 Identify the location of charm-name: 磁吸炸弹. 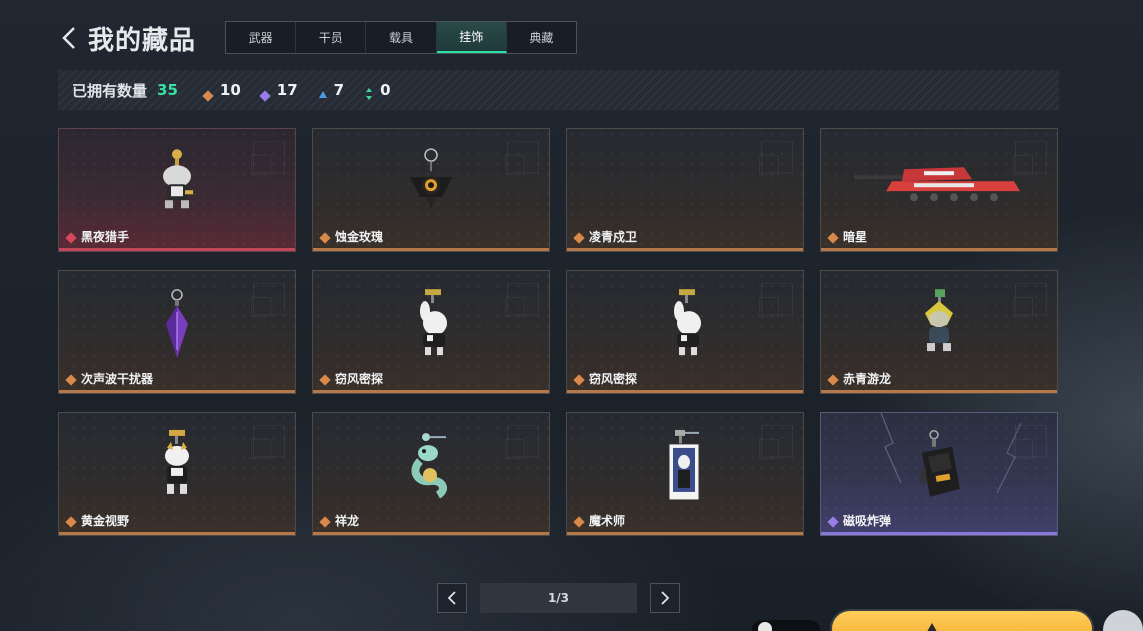
(867, 521).